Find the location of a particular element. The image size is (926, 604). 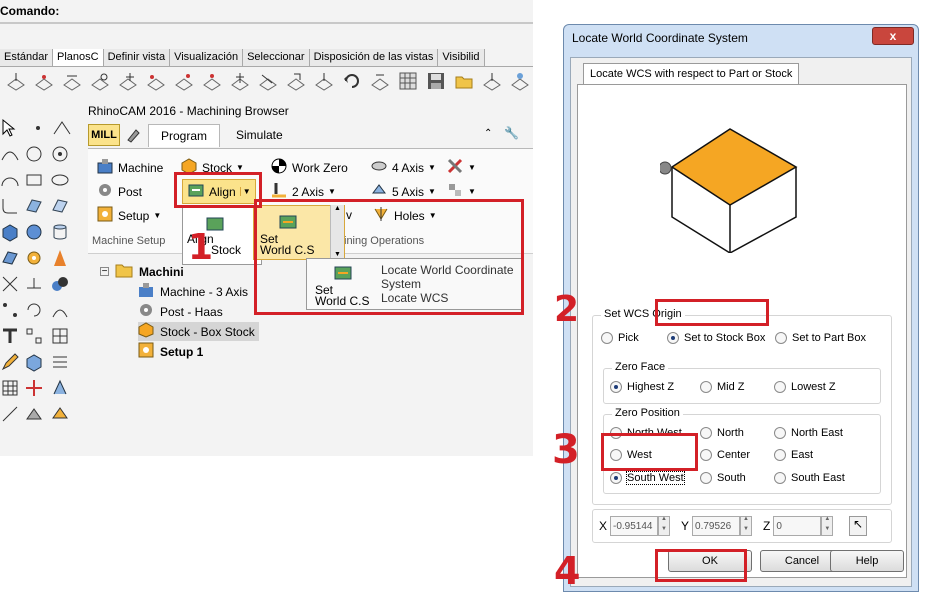

boolean-icon is located at coordinates (60, 284).